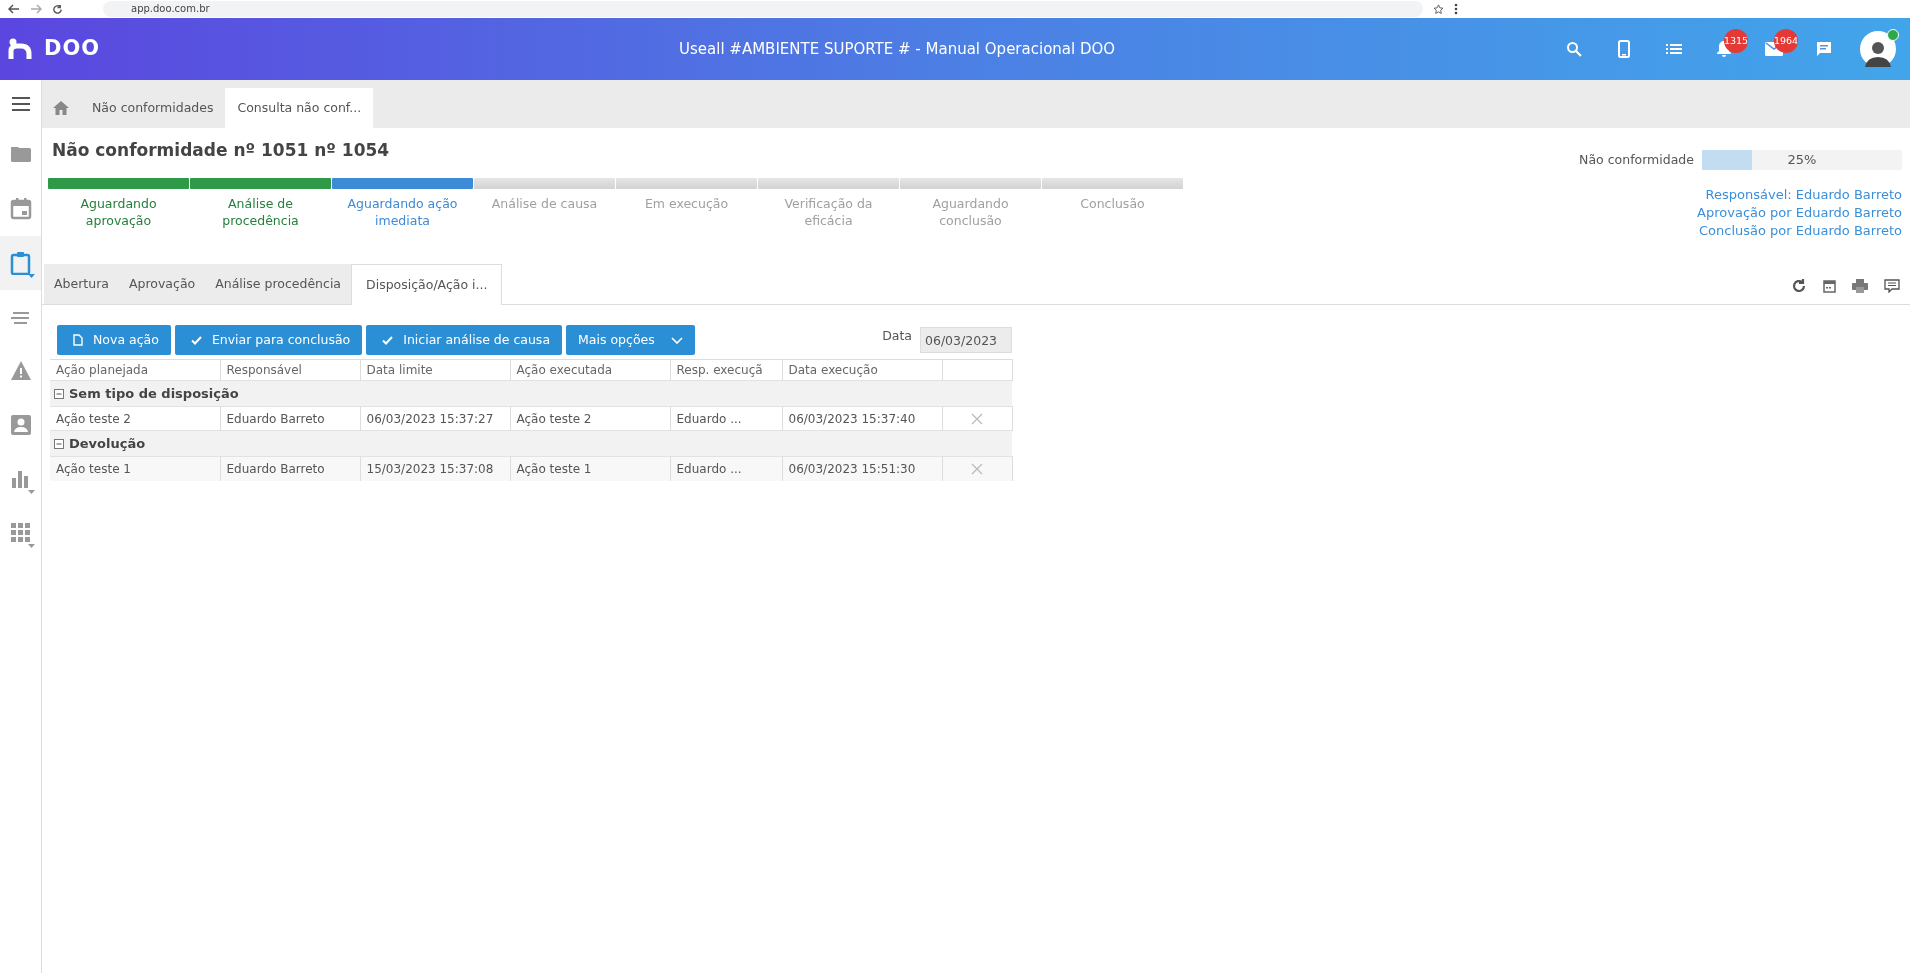 The image size is (1910, 973). What do you see at coordinates (36, 9) in the screenshot?
I see `forward-icon` at bounding box center [36, 9].